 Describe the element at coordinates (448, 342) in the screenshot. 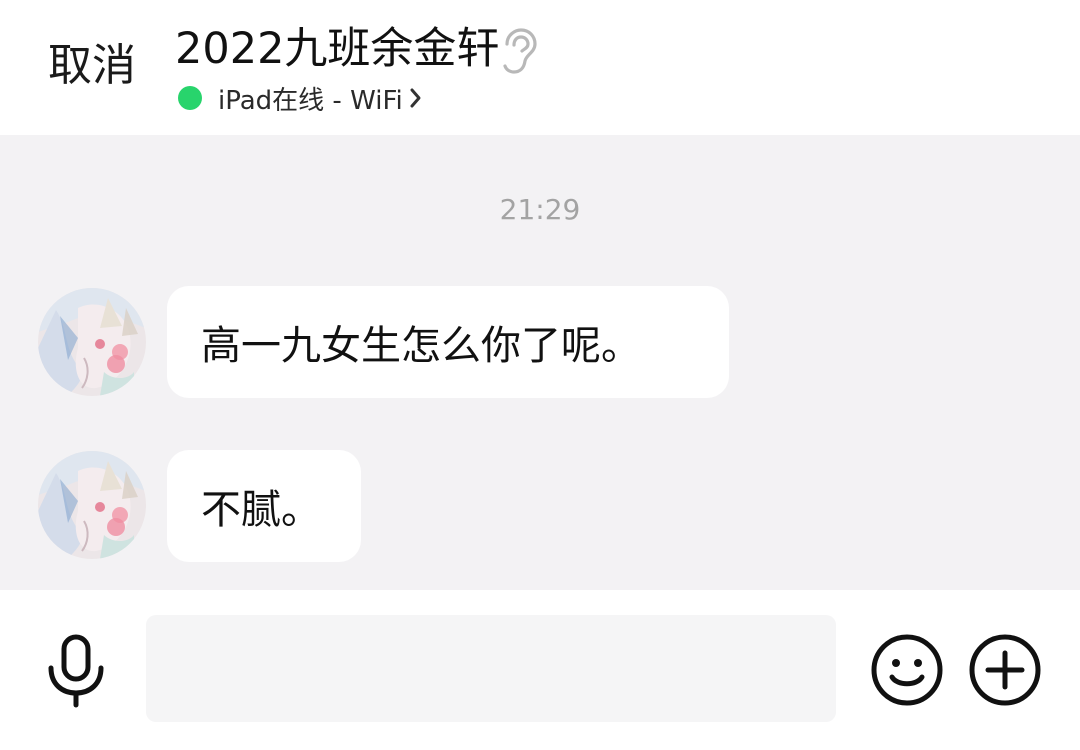

I see `message-bubble: 高一九女生怎么你了呢。` at that location.